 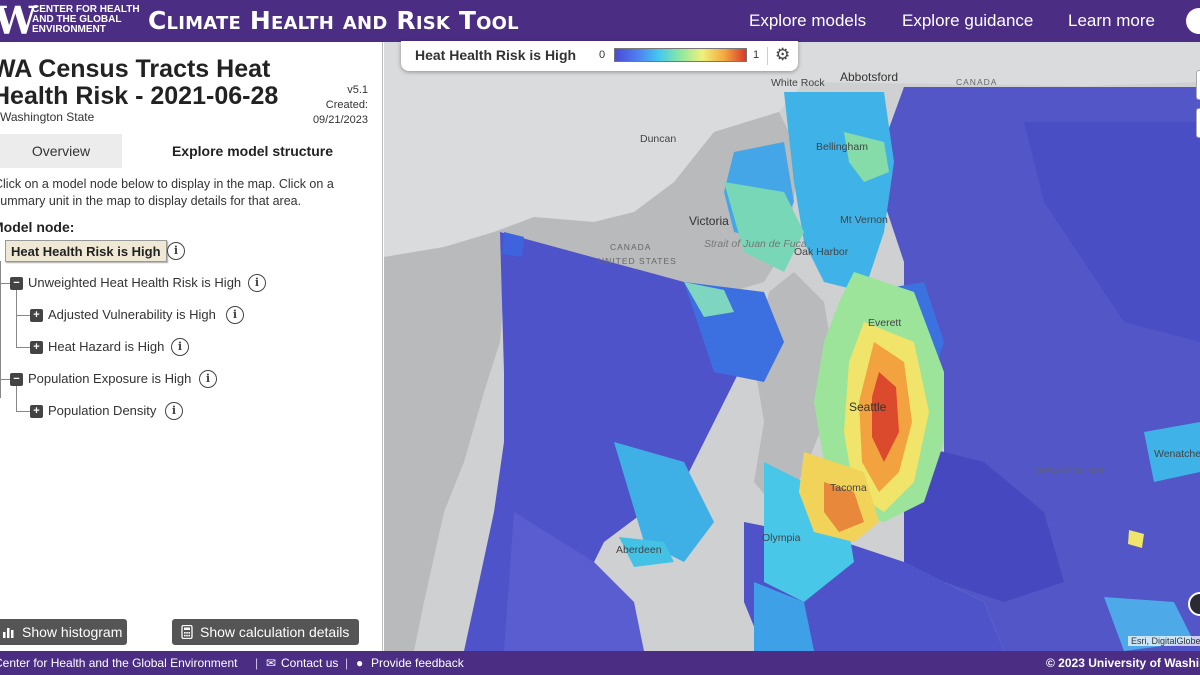 What do you see at coordinates (37, 227) in the screenshot?
I see `model-node-heading: Model node:` at bounding box center [37, 227].